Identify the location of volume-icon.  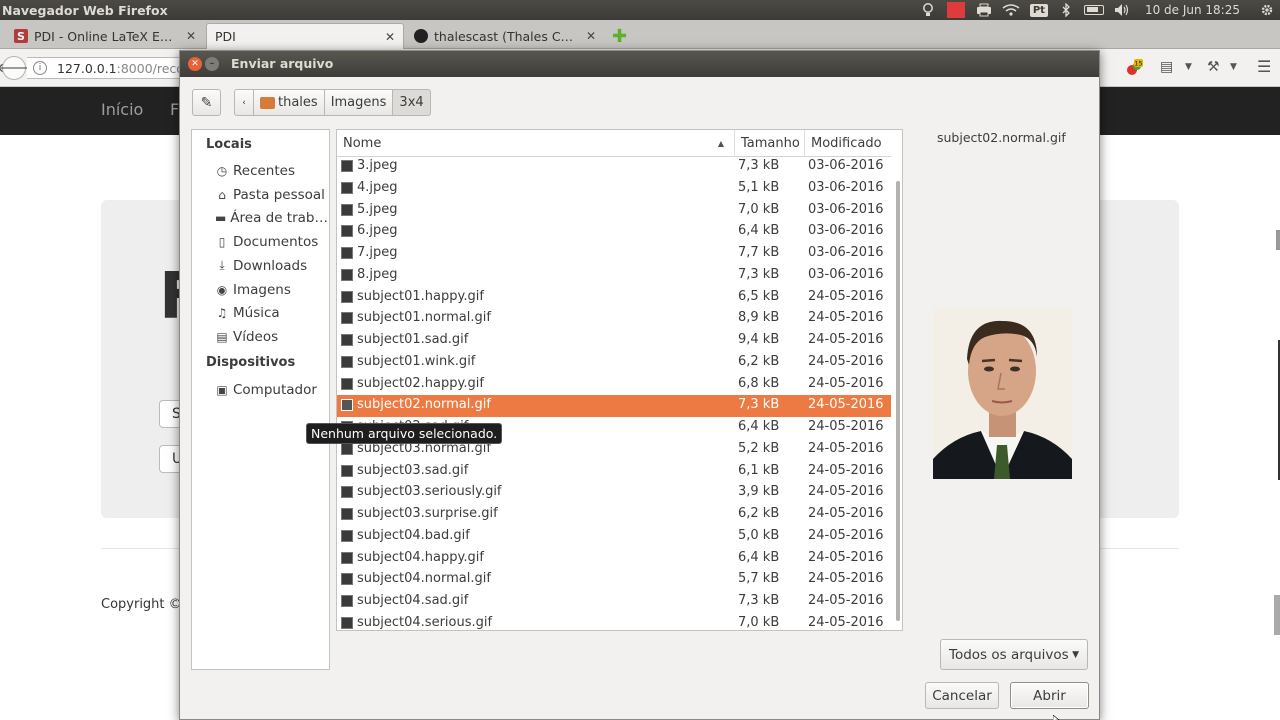
(1122, 10).